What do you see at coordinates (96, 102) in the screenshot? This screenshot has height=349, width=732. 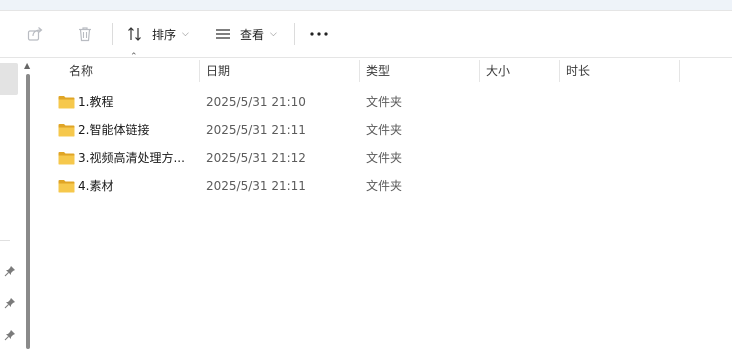 I see `file-name: 1.教程` at bounding box center [96, 102].